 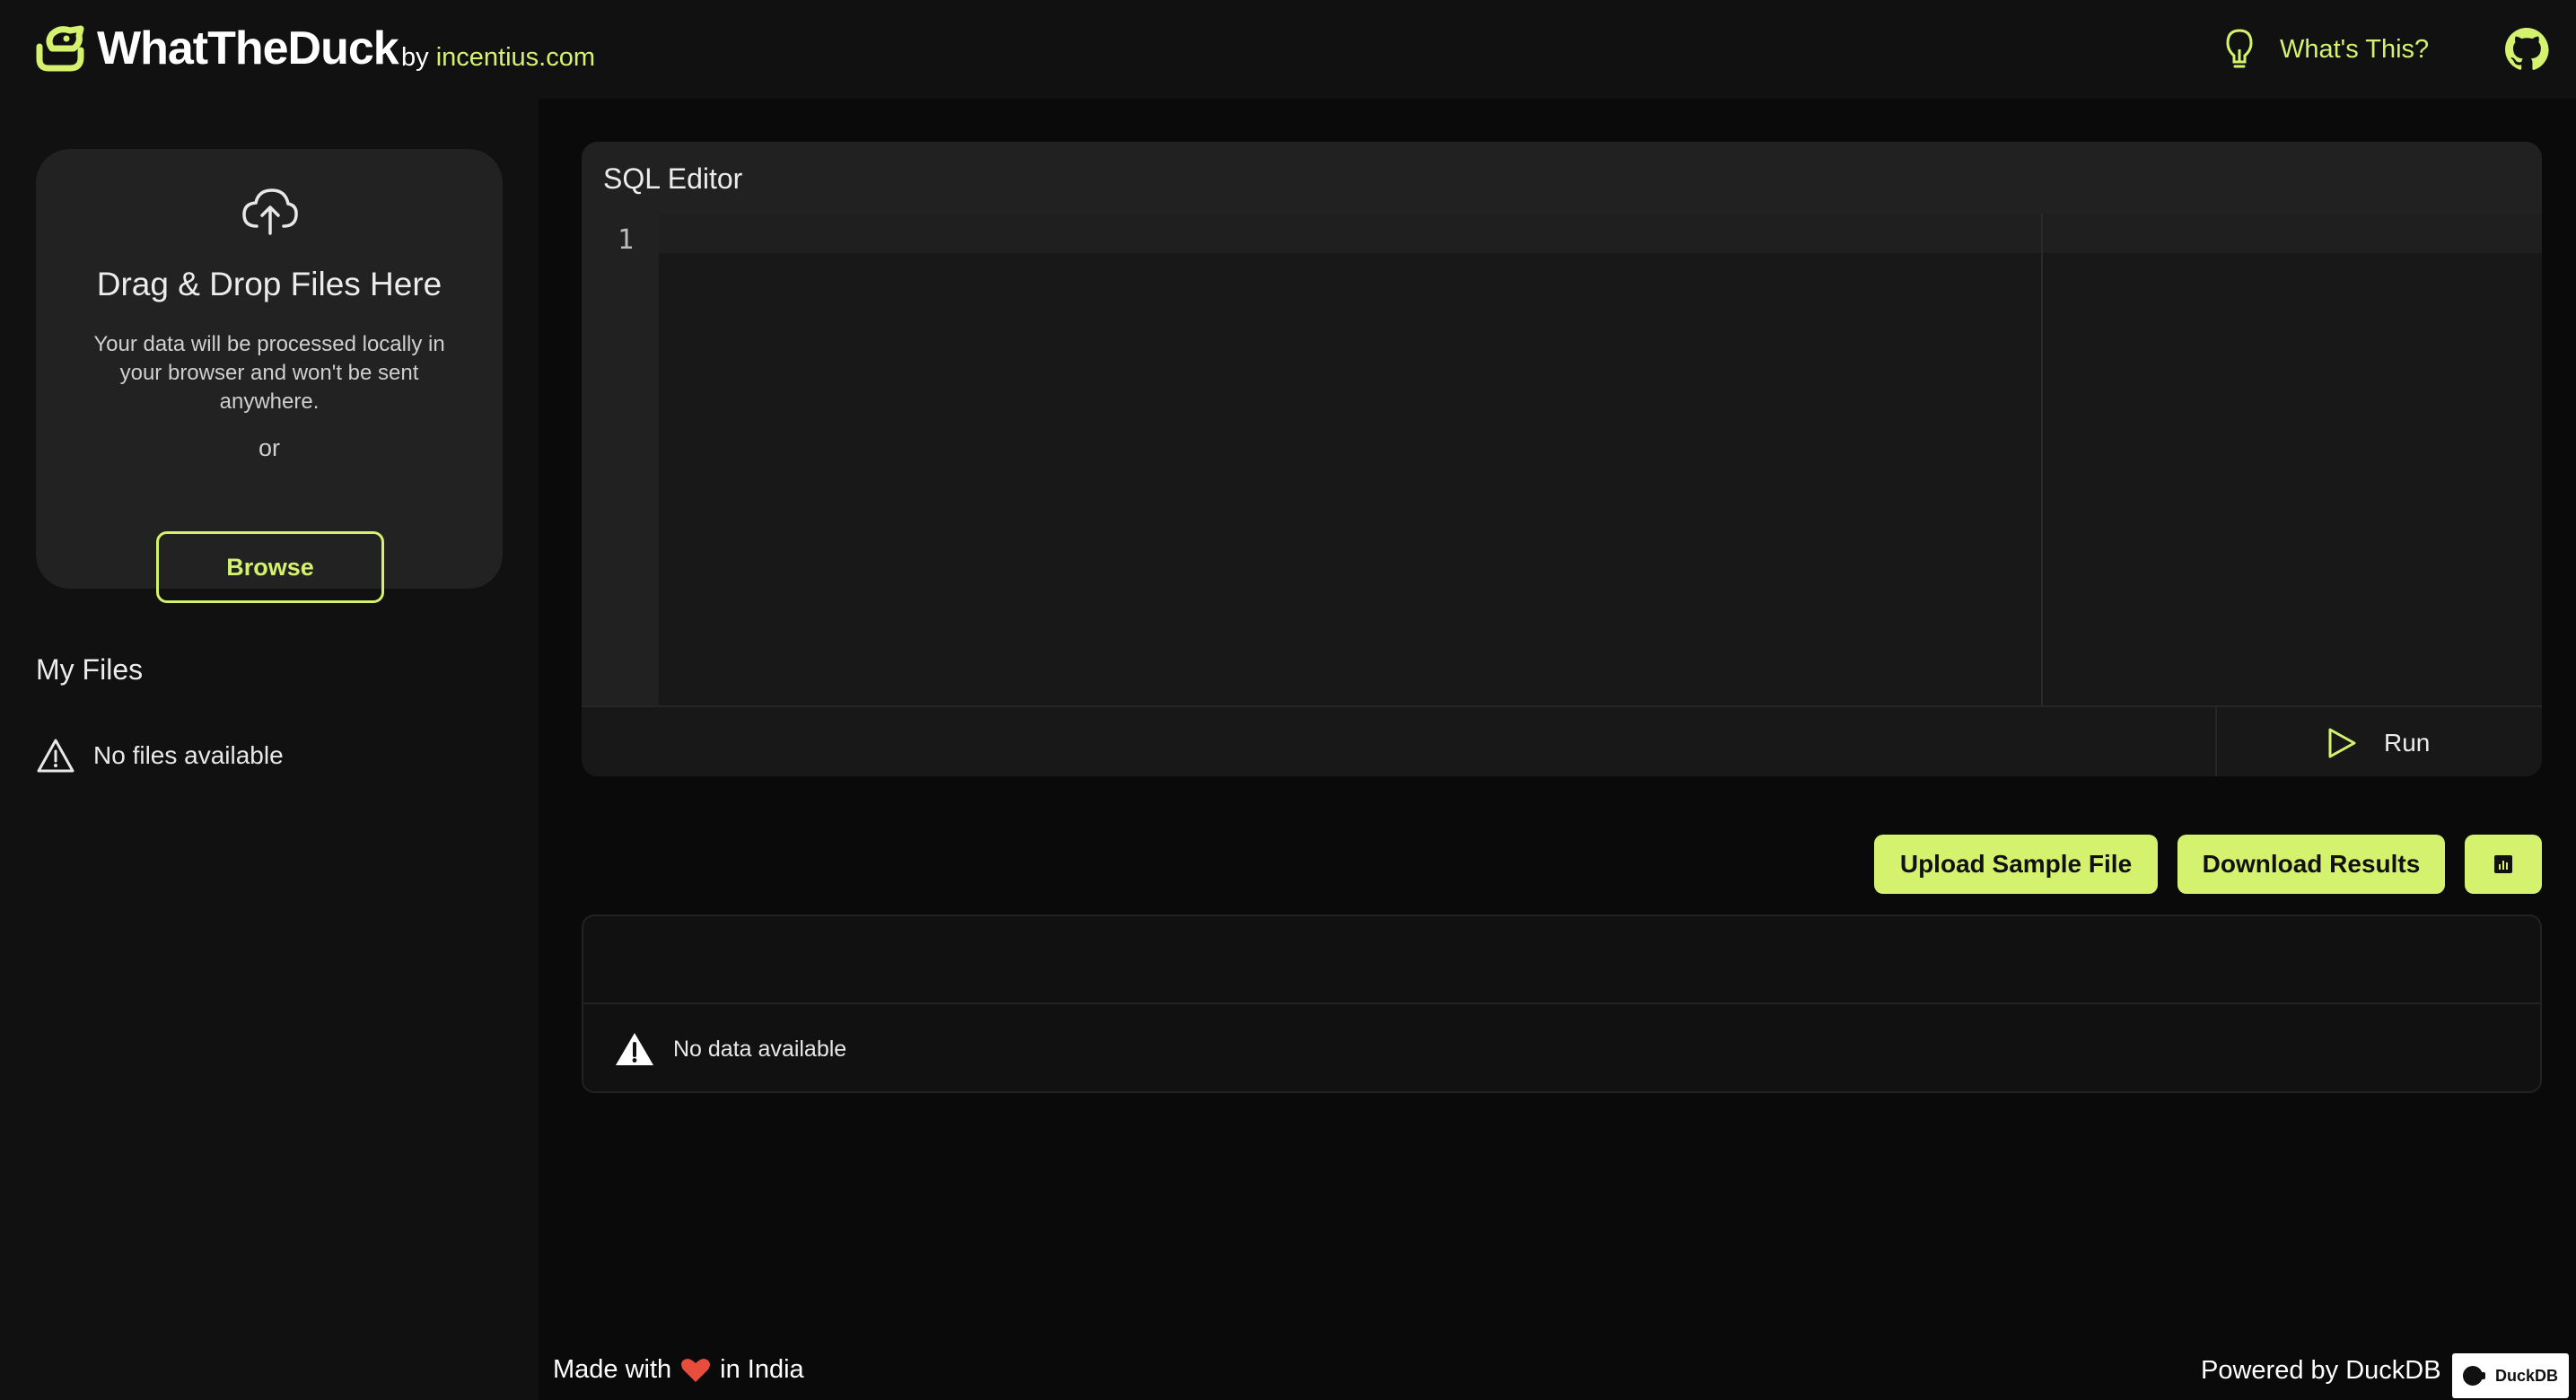 I want to click on line-number: 1, so click(x=626, y=240).